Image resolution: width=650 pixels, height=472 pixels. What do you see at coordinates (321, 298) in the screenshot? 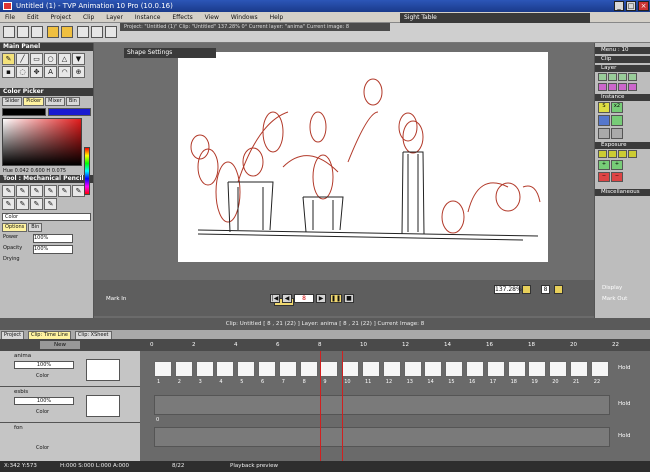
I see `next-frame-button: ▶` at bounding box center [321, 298].